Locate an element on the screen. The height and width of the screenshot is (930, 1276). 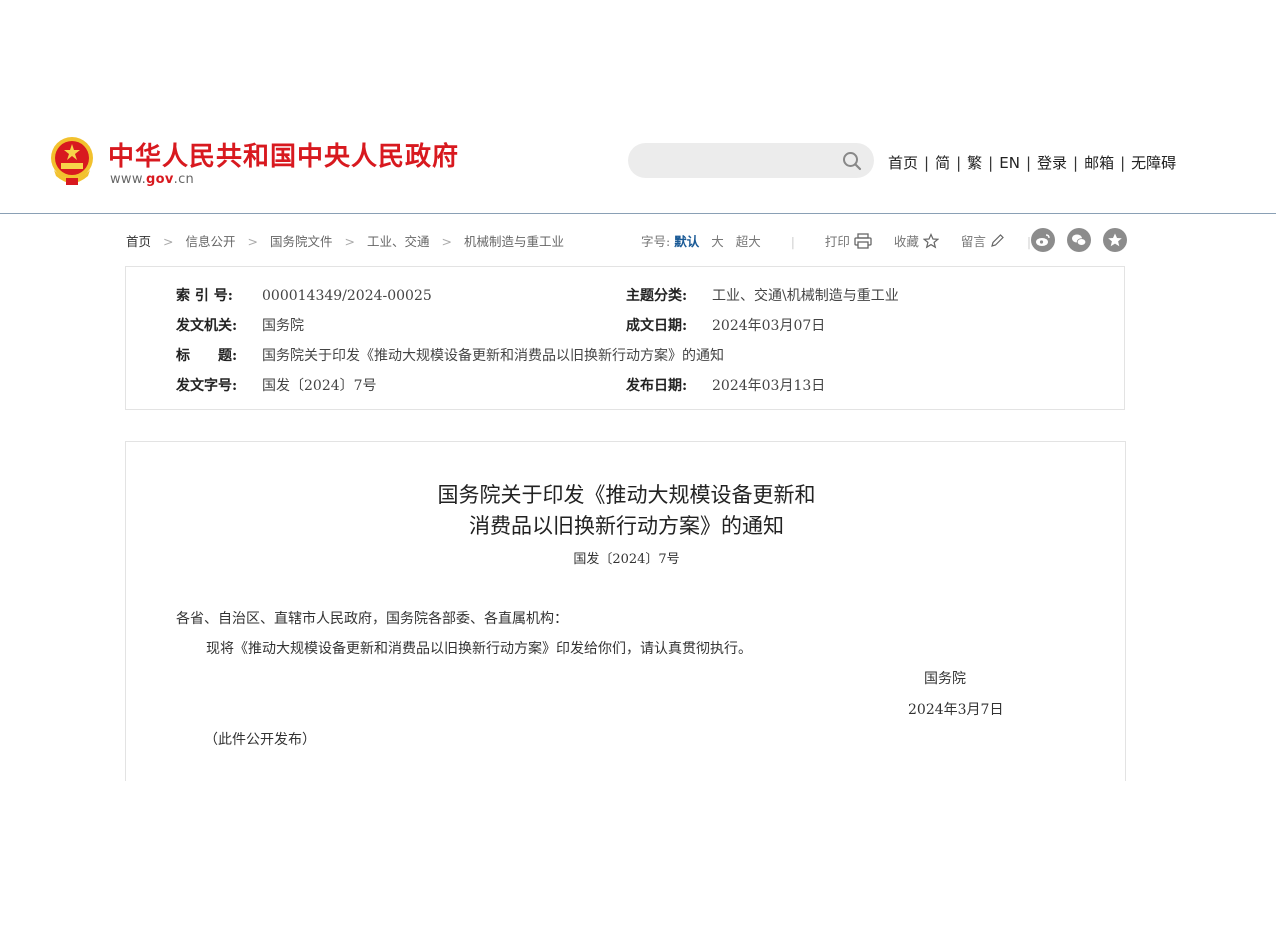
search-box is located at coordinates (751, 161).